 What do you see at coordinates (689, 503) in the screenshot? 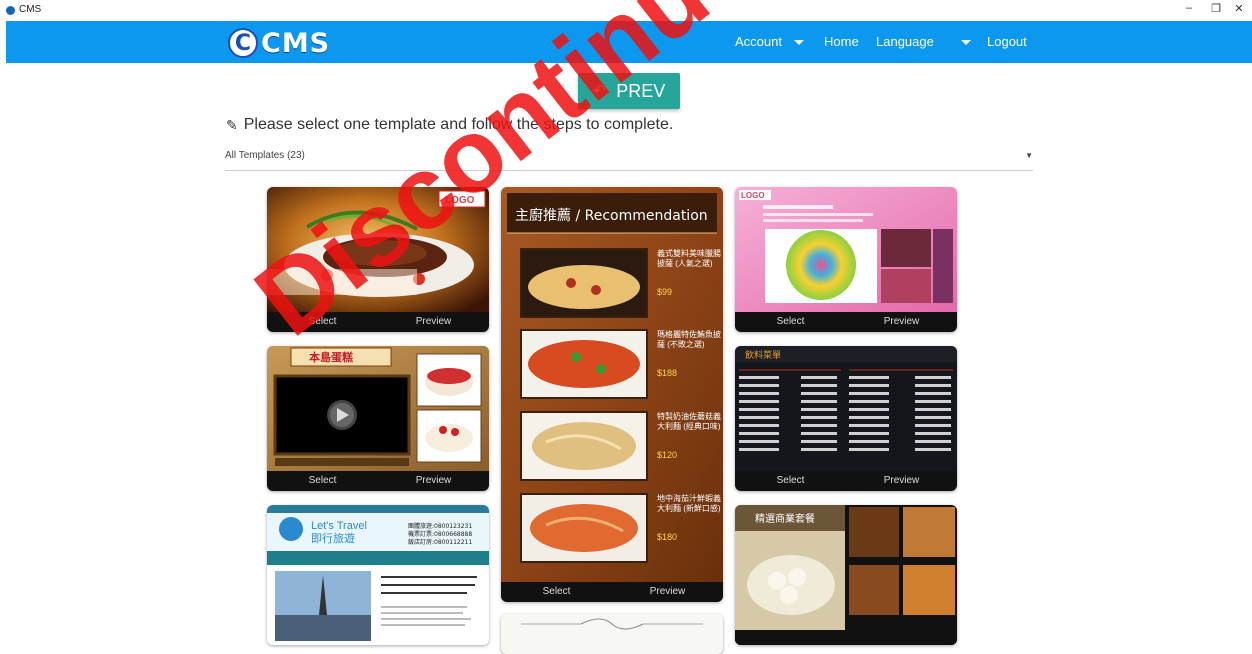
I see `dish-name: 地中海茄汁鮮蝦義大利麵 (新鮮口感)` at bounding box center [689, 503].